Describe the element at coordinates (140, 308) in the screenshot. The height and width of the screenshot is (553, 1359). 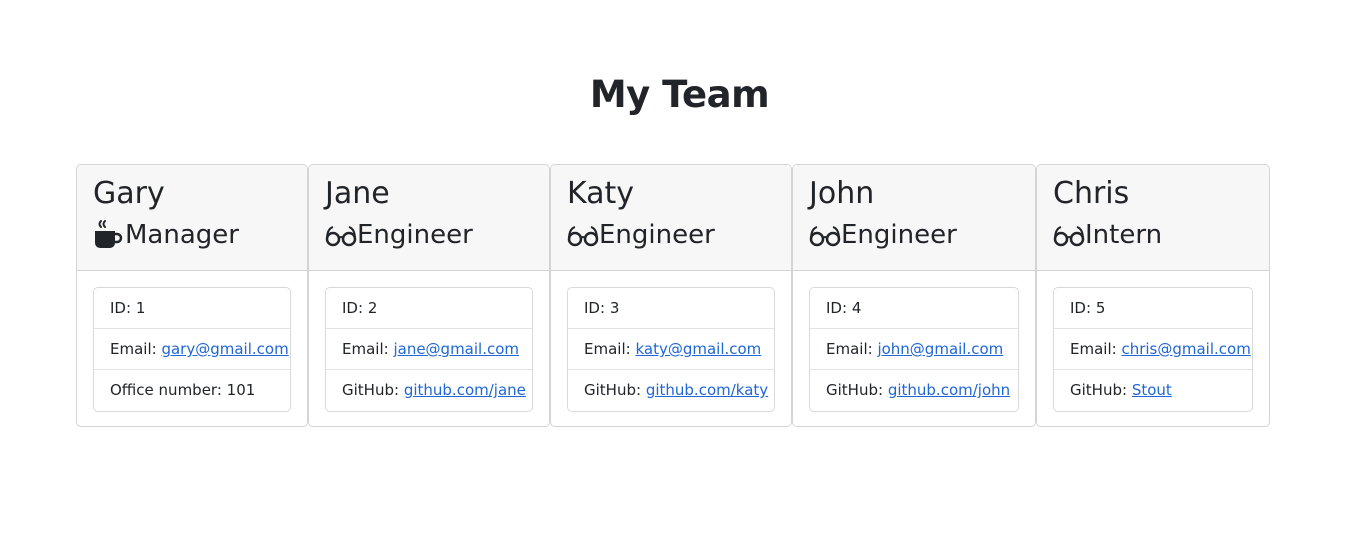
I see `id-value: 1` at that location.